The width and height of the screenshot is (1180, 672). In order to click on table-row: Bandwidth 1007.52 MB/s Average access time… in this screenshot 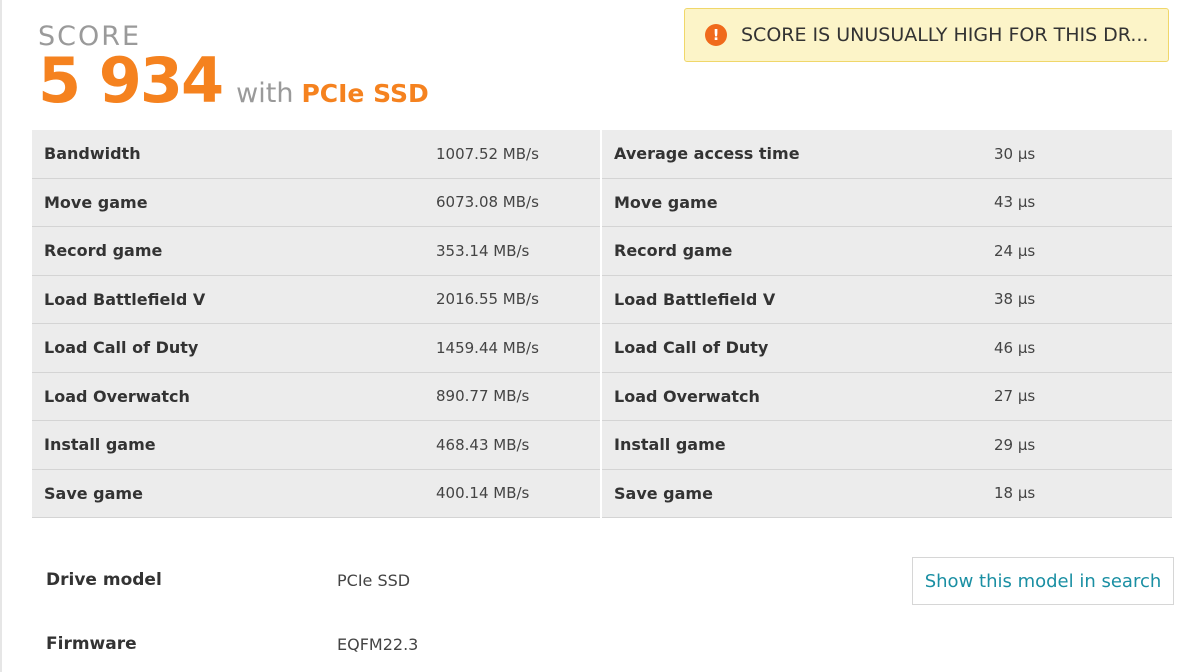, I will do `click(602, 154)`.